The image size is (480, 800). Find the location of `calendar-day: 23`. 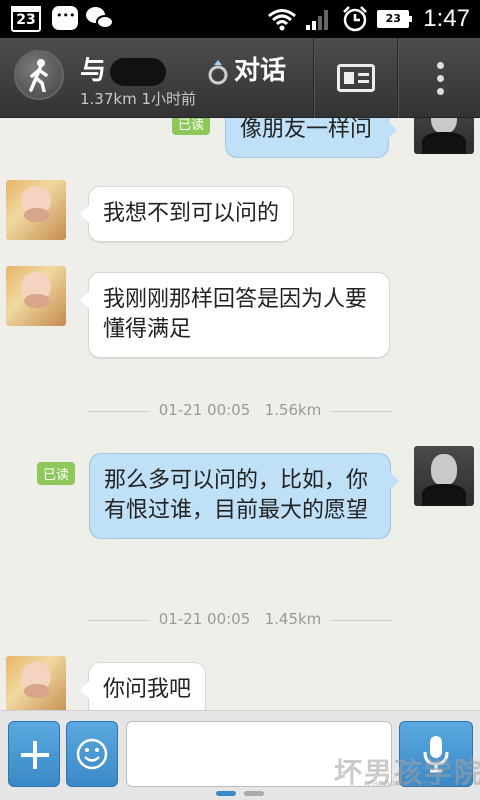

calendar-day: 23 is located at coordinates (26, 20).